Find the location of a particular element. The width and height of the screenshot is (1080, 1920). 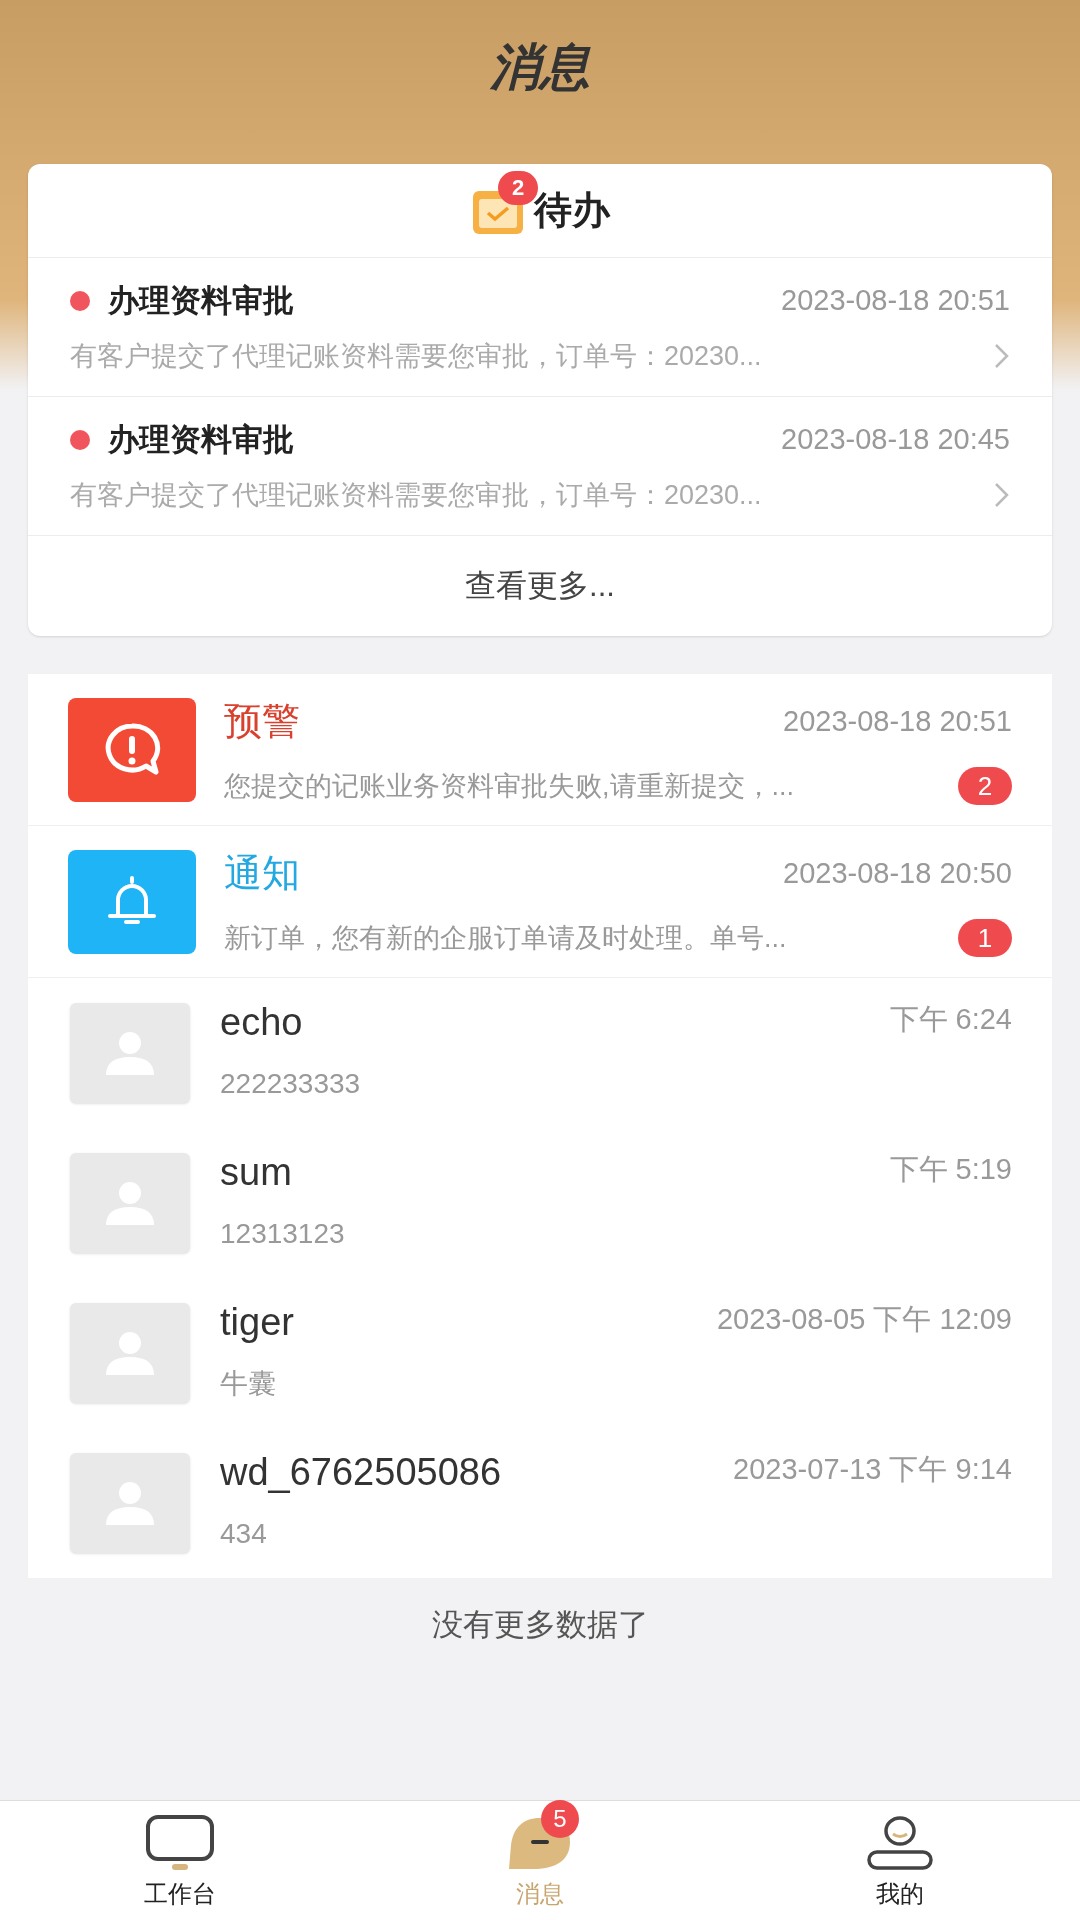

chat-message: 牛囊 is located at coordinates (248, 1383).